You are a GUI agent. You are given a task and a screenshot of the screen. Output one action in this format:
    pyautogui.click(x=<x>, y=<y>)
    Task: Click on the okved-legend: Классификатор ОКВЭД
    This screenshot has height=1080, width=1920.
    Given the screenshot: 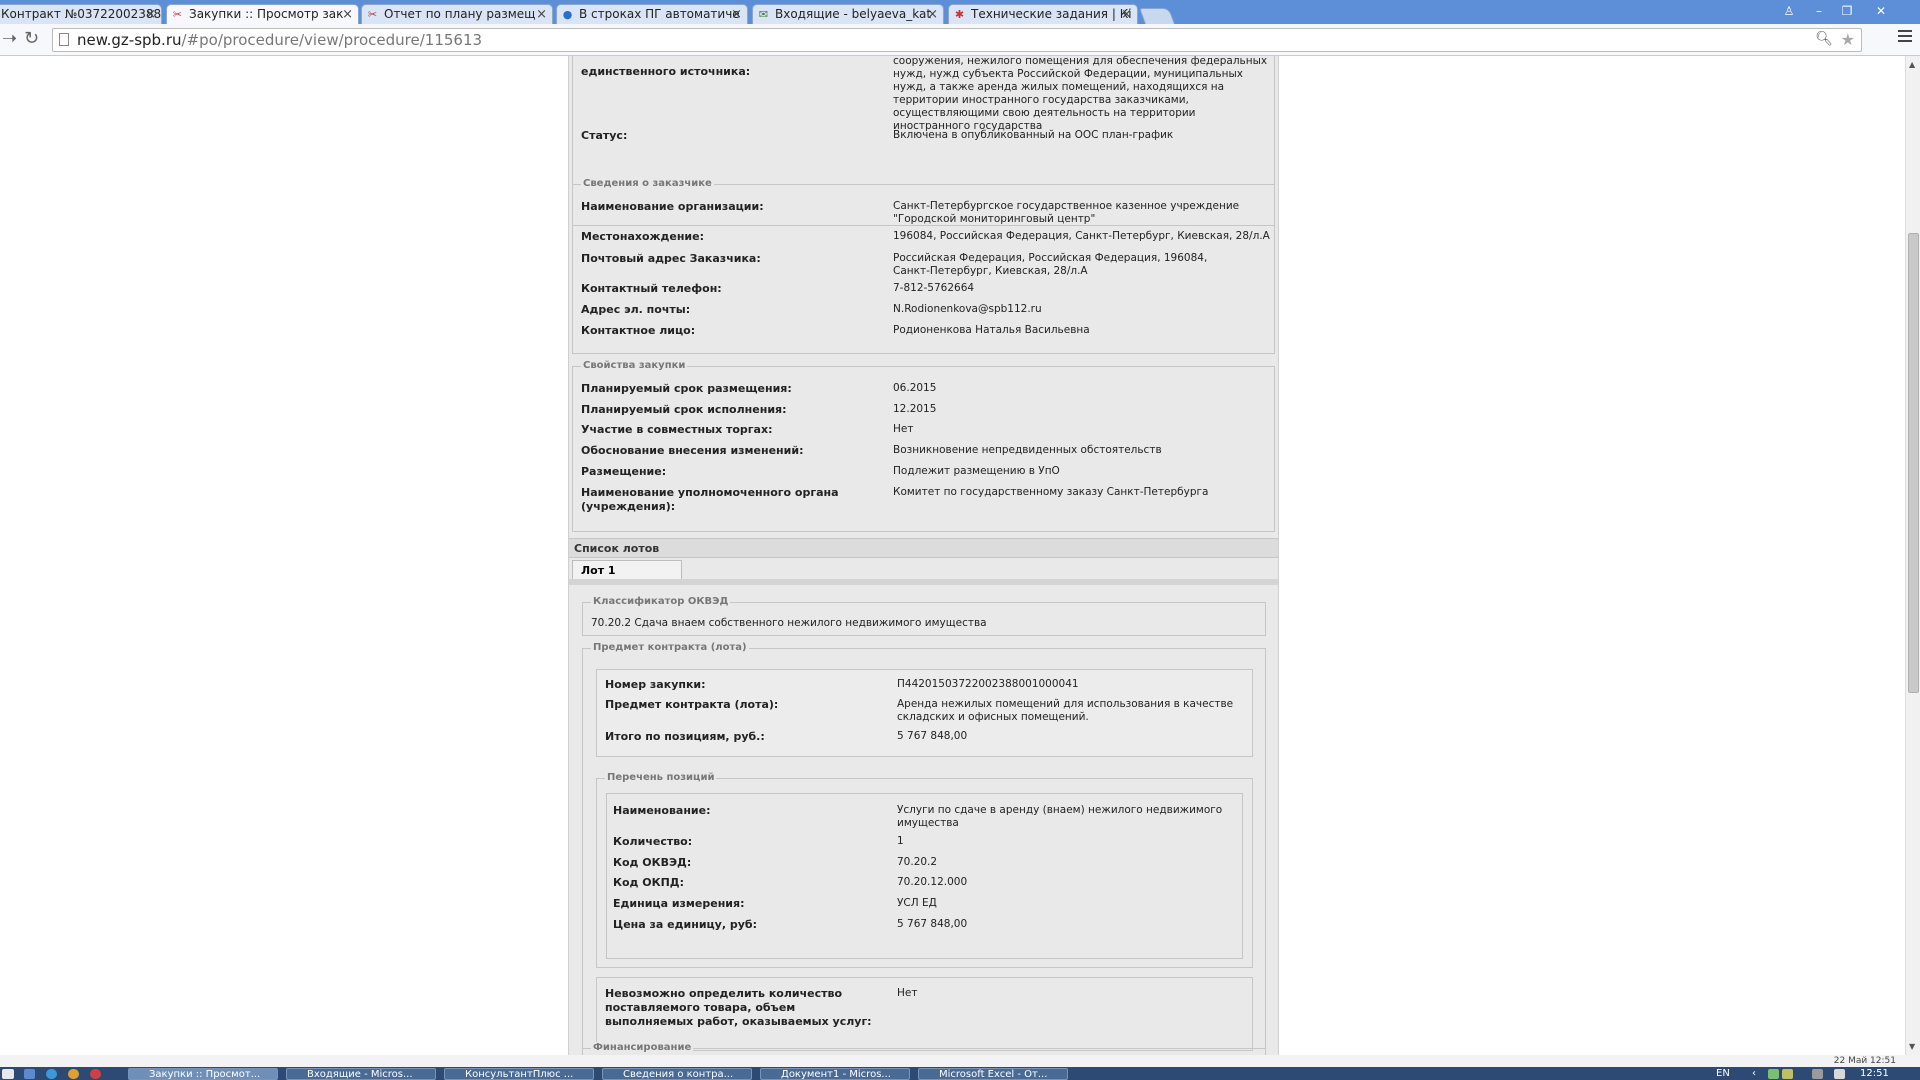 What is the action you would take?
    pyautogui.click(x=661, y=601)
    